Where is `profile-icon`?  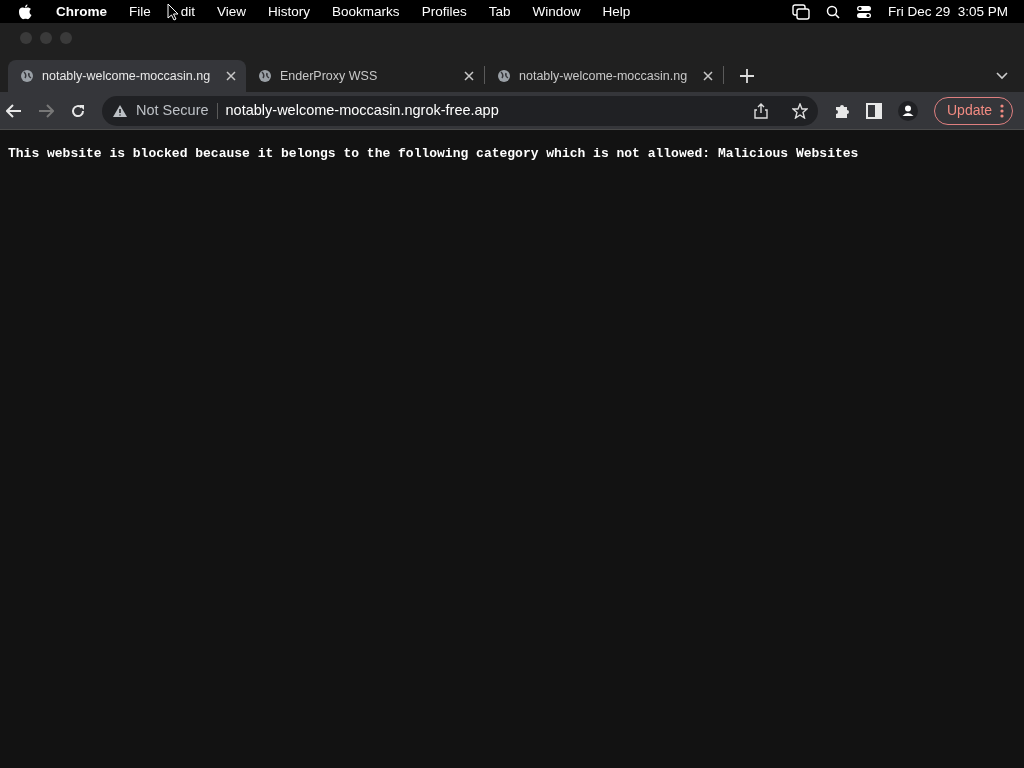 profile-icon is located at coordinates (908, 110).